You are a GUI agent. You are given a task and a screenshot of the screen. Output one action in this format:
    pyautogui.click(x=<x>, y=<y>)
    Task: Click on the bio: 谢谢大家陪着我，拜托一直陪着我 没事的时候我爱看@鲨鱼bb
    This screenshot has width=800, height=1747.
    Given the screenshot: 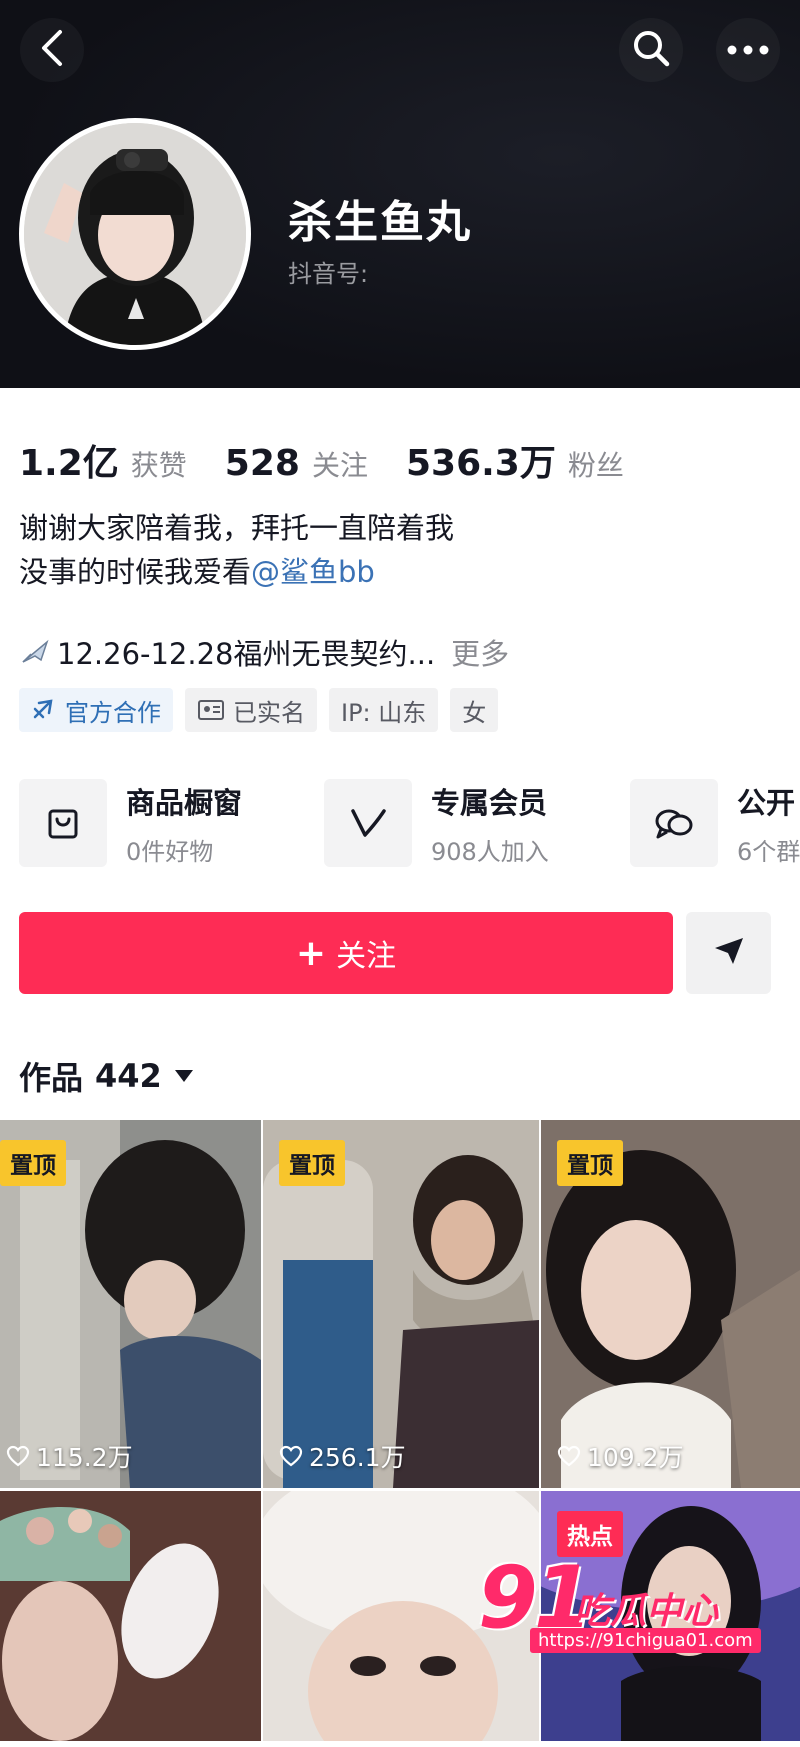 What is the action you would take?
    pyautogui.click(x=236, y=550)
    